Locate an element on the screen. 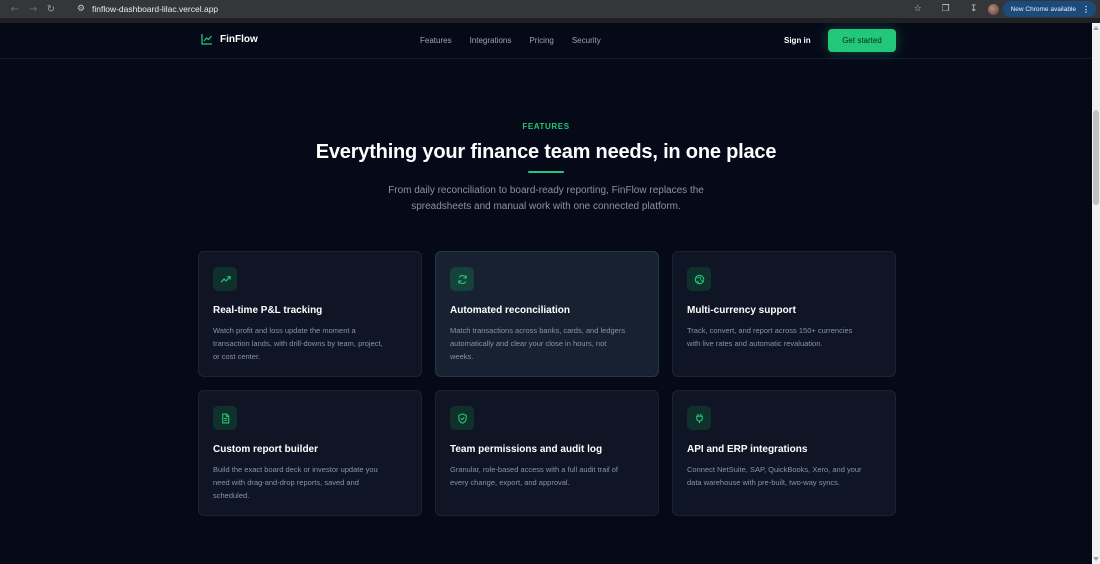 This screenshot has width=1100, height=564. feature-description-line: every change, export, and approval. is located at coordinates (510, 482).